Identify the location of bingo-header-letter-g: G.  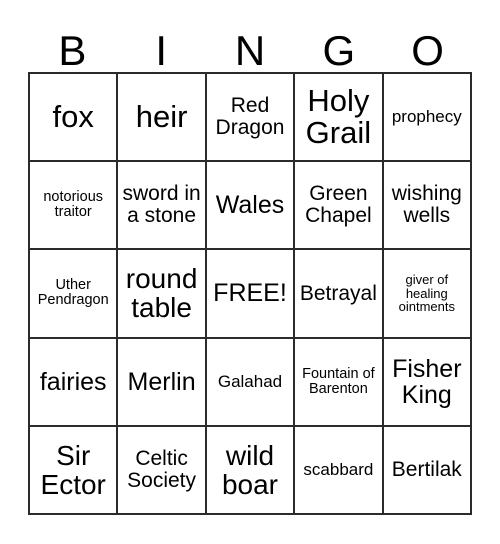
(338, 45).